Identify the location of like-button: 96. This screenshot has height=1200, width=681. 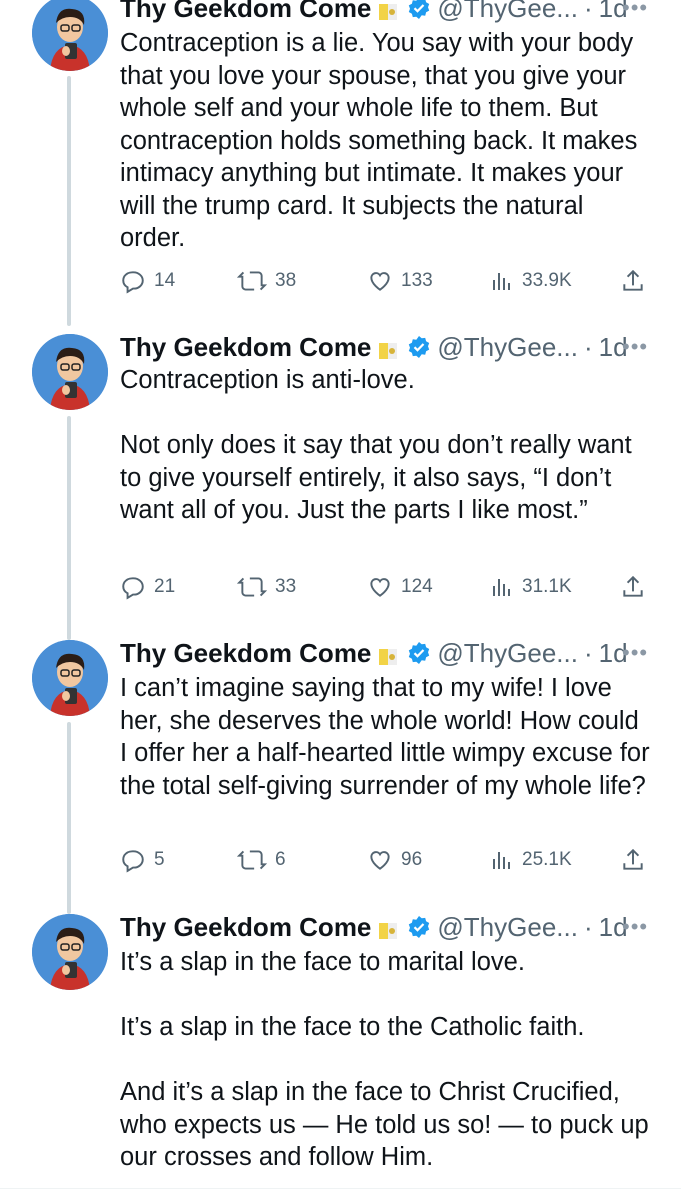
(394, 860).